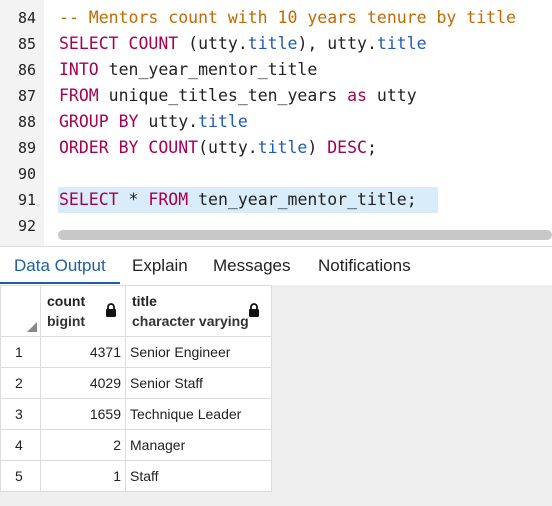 The width and height of the screenshot is (552, 506). Describe the element at coordinates (26, 200) in the screenshot. I see `line-number: 91` at that location.